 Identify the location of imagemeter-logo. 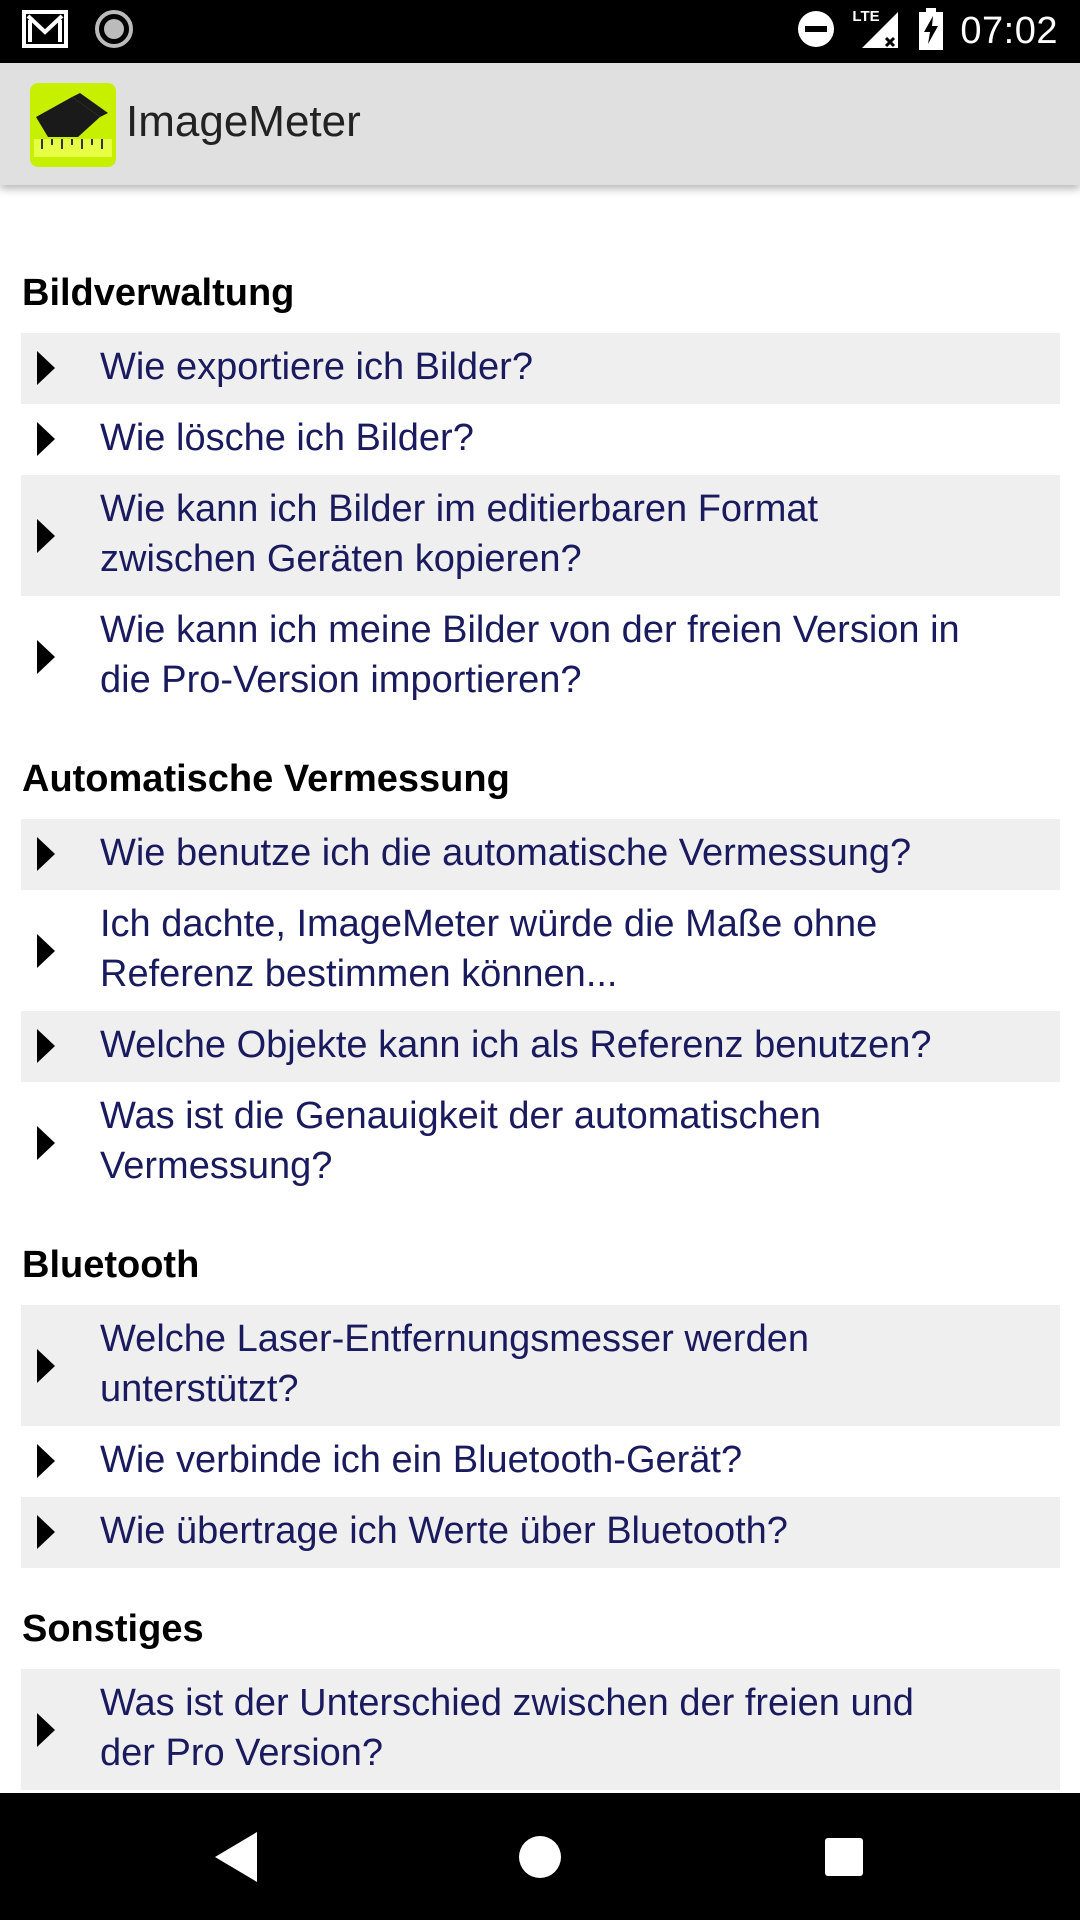
(73, 125).